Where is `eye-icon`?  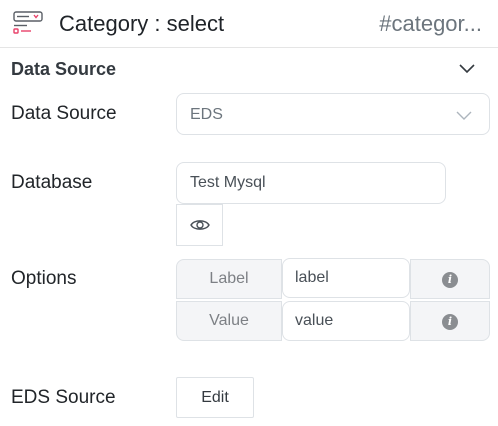
eye-icon is located at coordinates (200, 225).